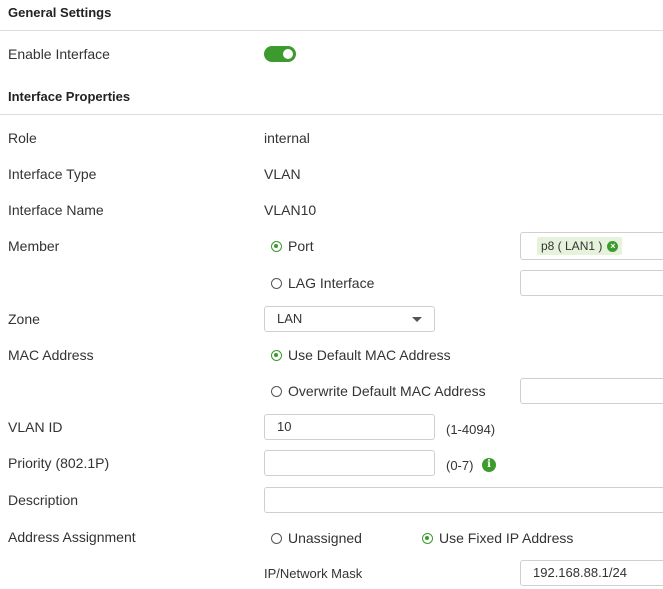  Describe the element at coordinates (591, 391) in the screenshot. I see `mac-overwrite-input` at that location.